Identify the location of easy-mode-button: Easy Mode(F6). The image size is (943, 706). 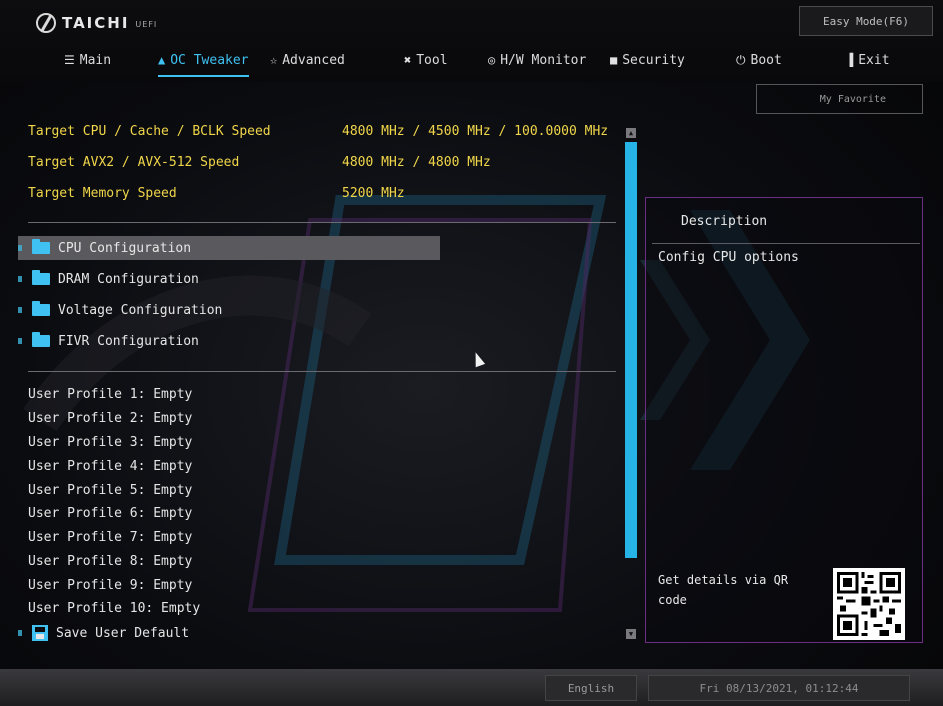
(866, 21).